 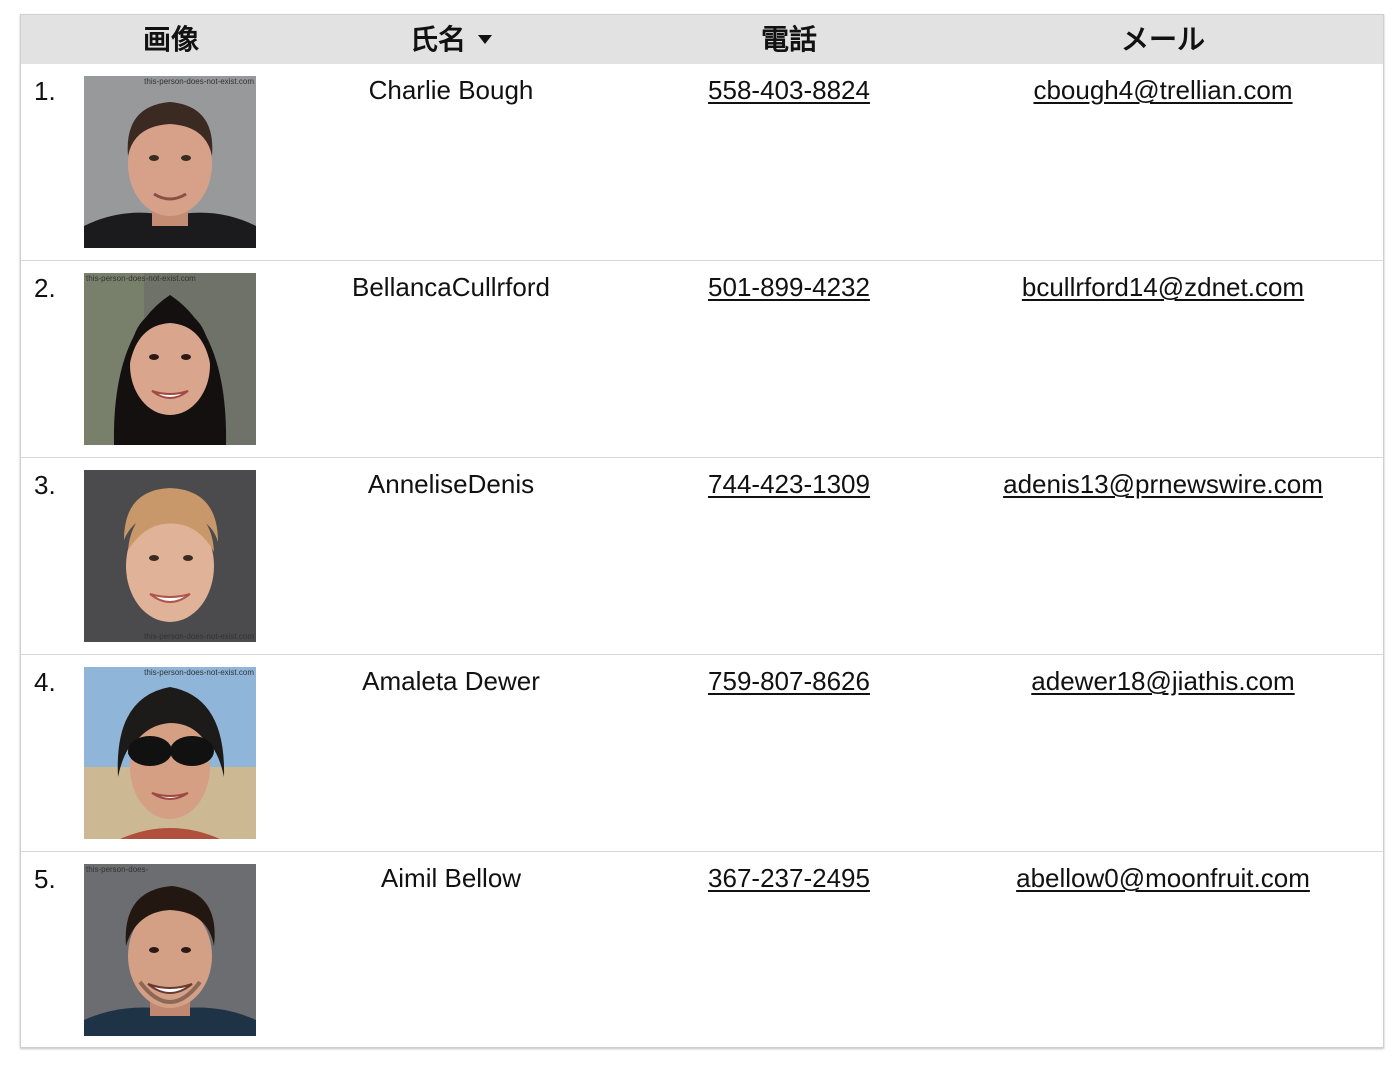 I want to click on row-number: 5., so click(x=45, y=879).